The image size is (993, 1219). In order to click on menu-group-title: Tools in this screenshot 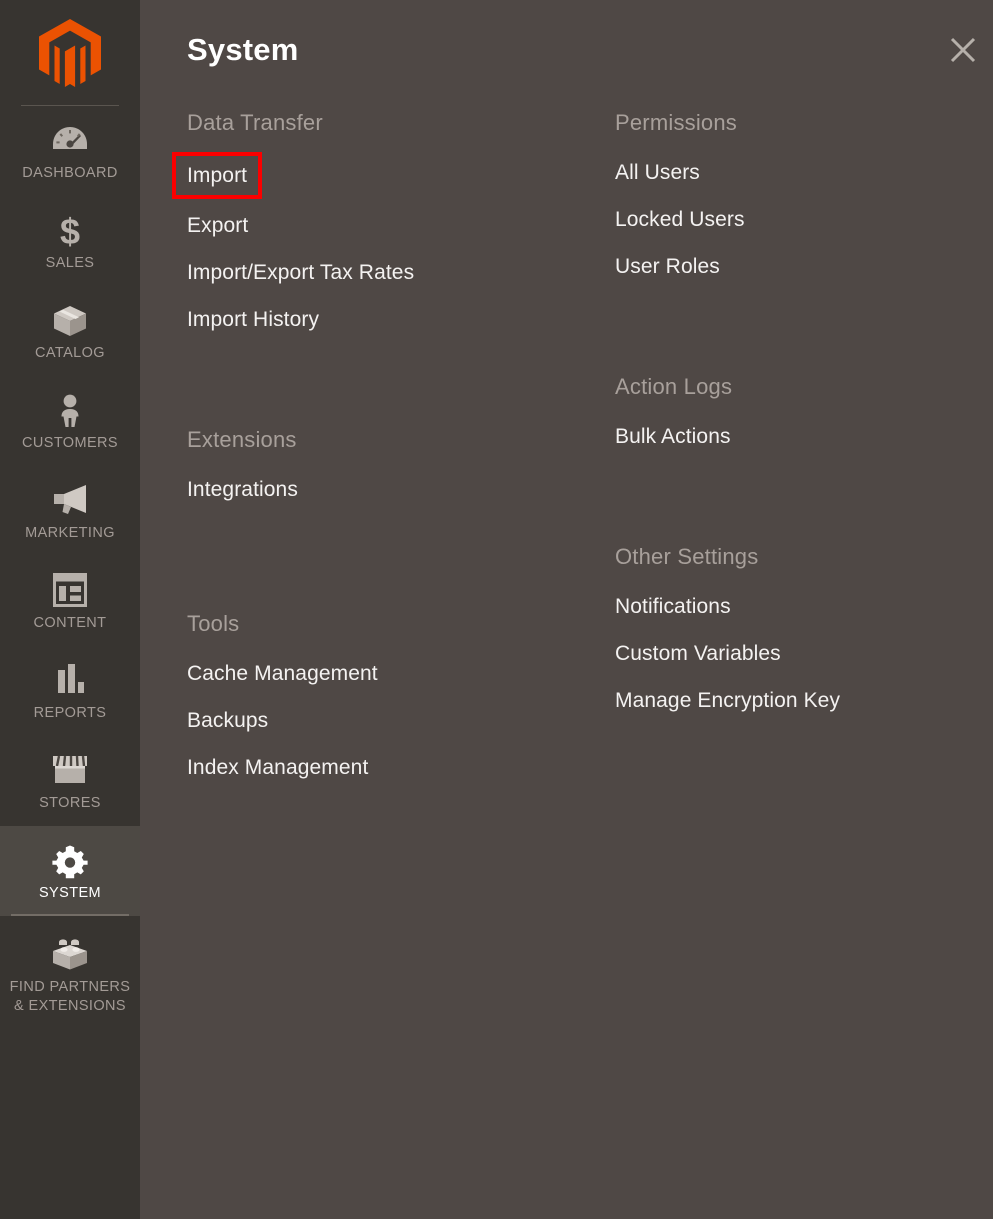, I will do `click(213, 623)`.